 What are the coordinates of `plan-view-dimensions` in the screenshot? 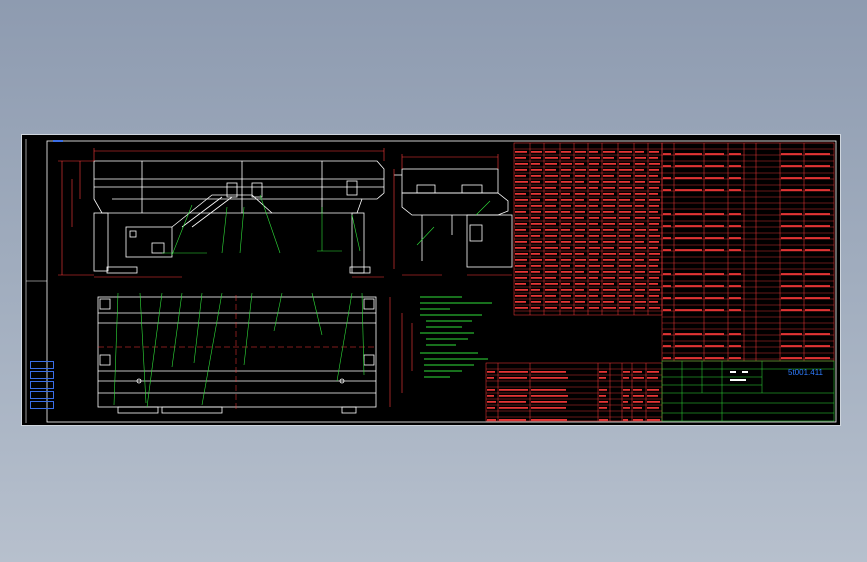 It's located at (401, 352).